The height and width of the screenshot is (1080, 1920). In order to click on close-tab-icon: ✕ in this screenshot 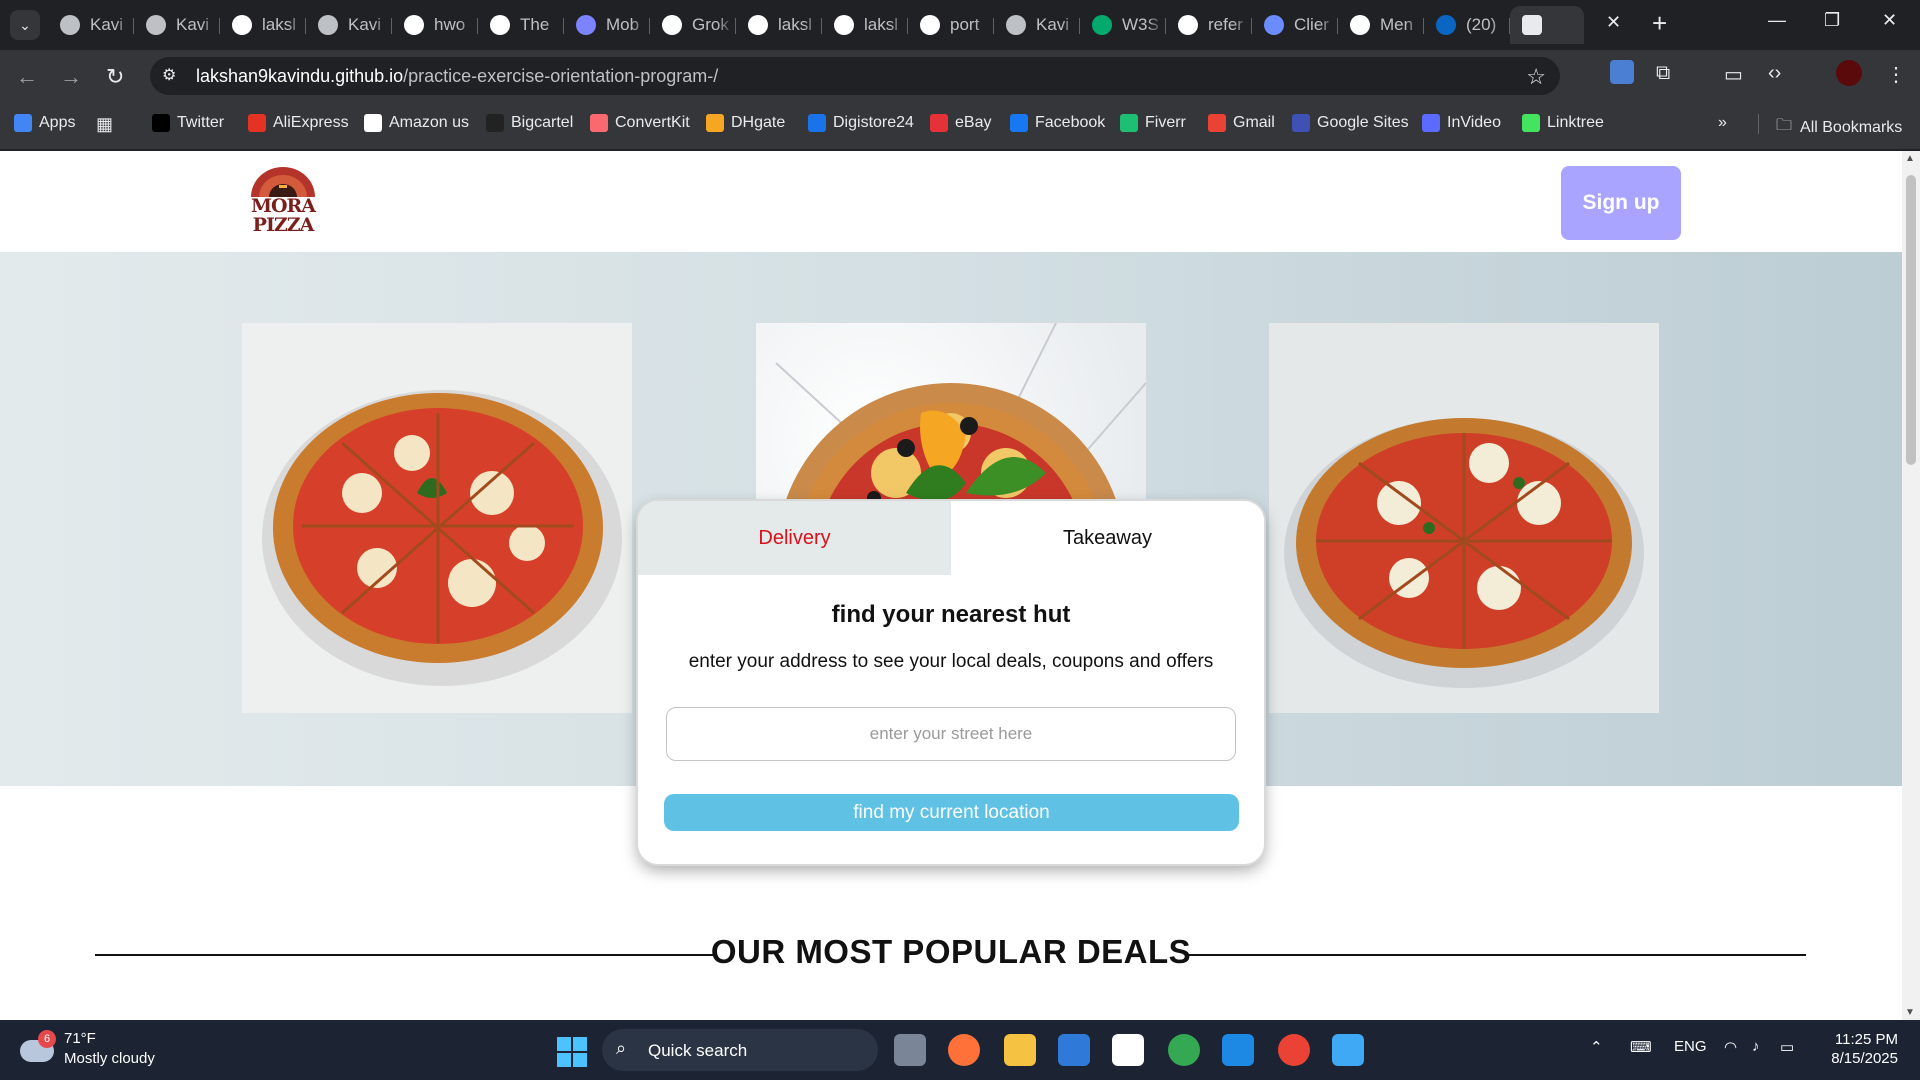, I will do `click(1613, 22)`.